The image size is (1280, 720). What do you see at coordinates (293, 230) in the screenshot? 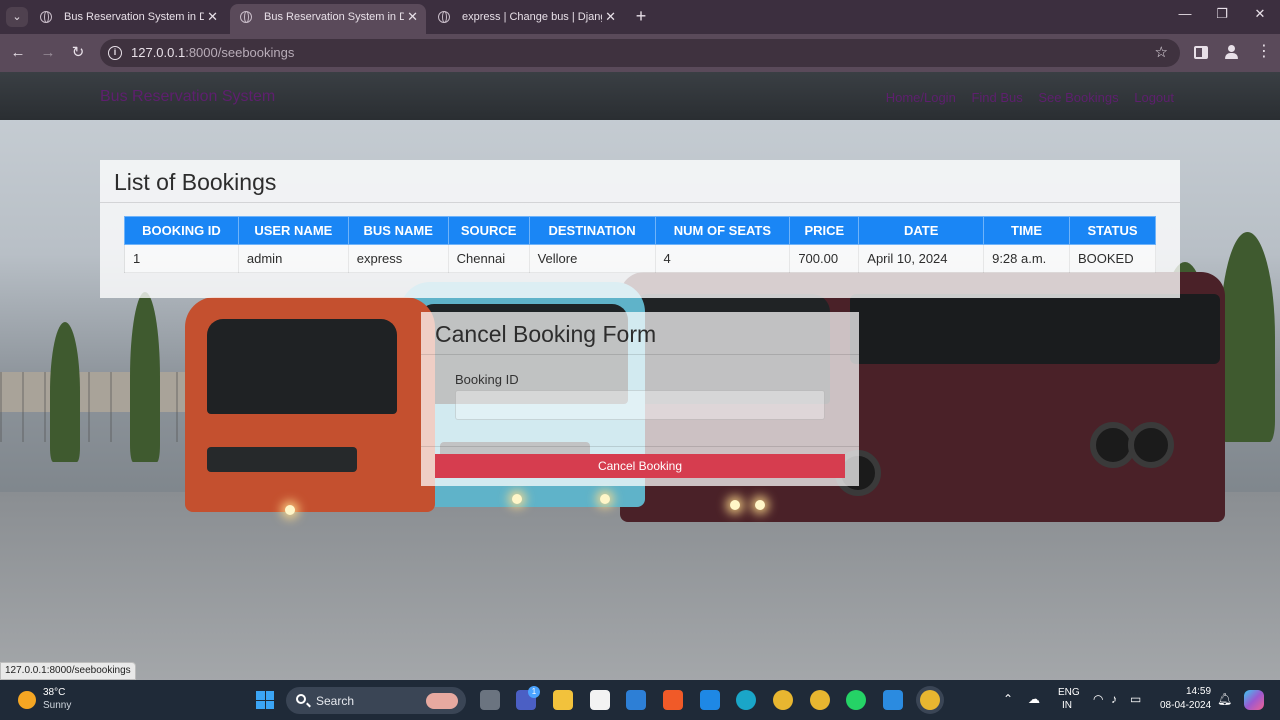
I see `column-header: USER NAME` at bounding box center [293, 230].